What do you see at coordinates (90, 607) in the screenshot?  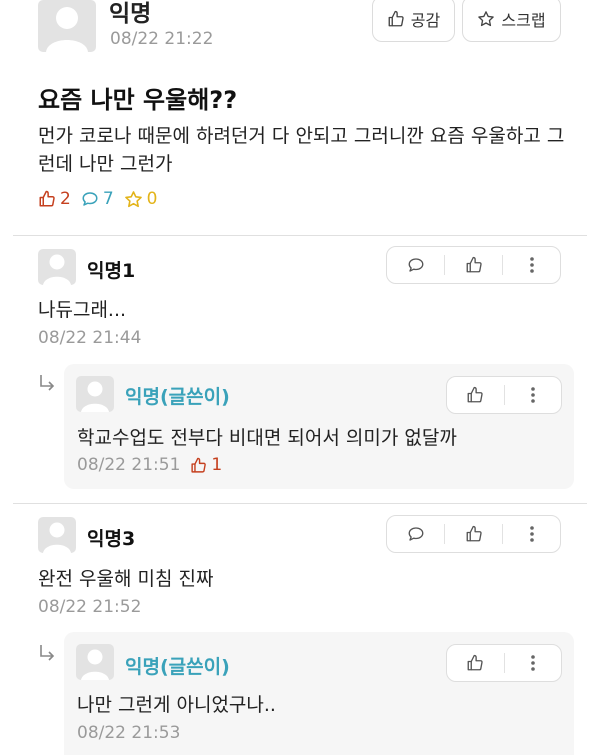 I see `comment-time: 08/22 21:52` at bounding box center [90, 607].